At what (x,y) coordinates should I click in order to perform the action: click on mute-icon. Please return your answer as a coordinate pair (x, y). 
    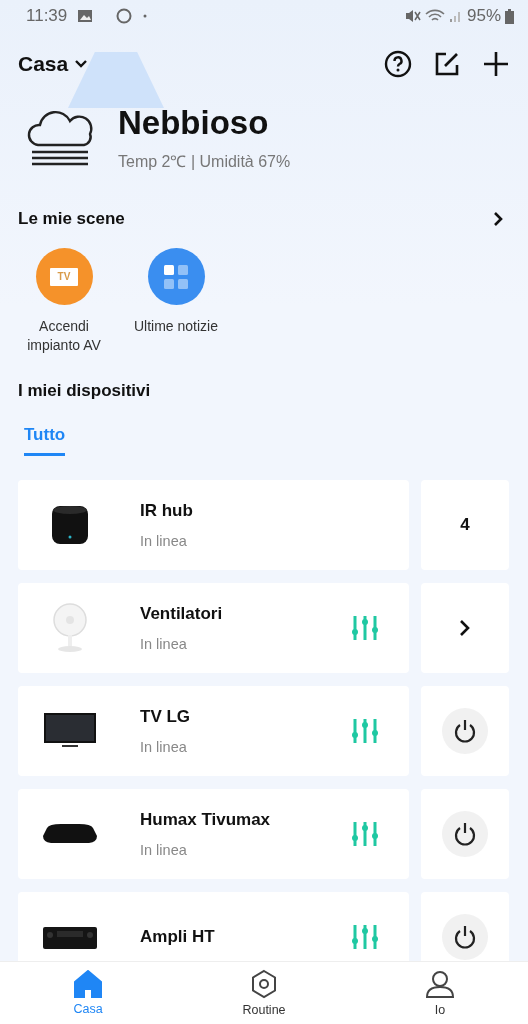
    Looking at the image, I should click on (412, 16).